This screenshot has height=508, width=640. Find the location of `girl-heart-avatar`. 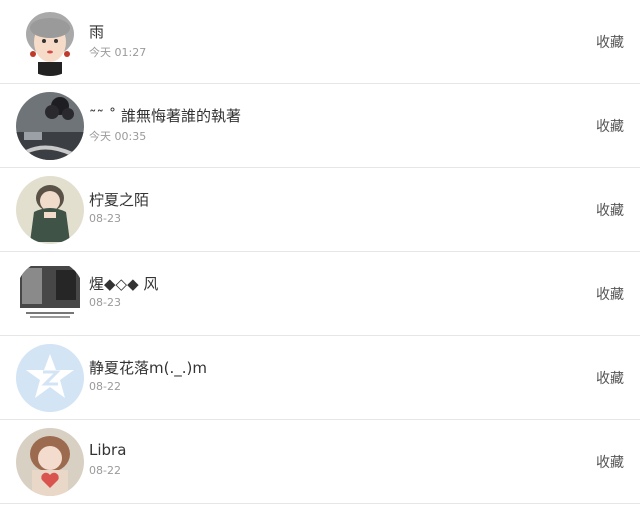

girl-heart-avatar is located at coordinates (50, 462).